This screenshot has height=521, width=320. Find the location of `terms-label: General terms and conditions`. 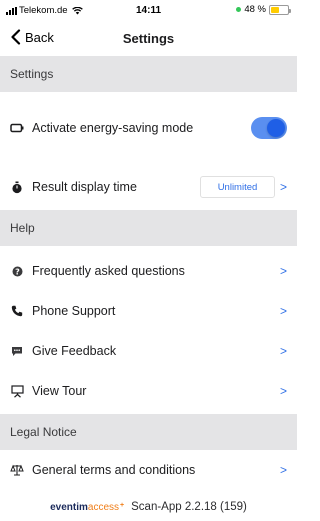

terms-label: General terms and conditions is located at coordinates (114, 470).